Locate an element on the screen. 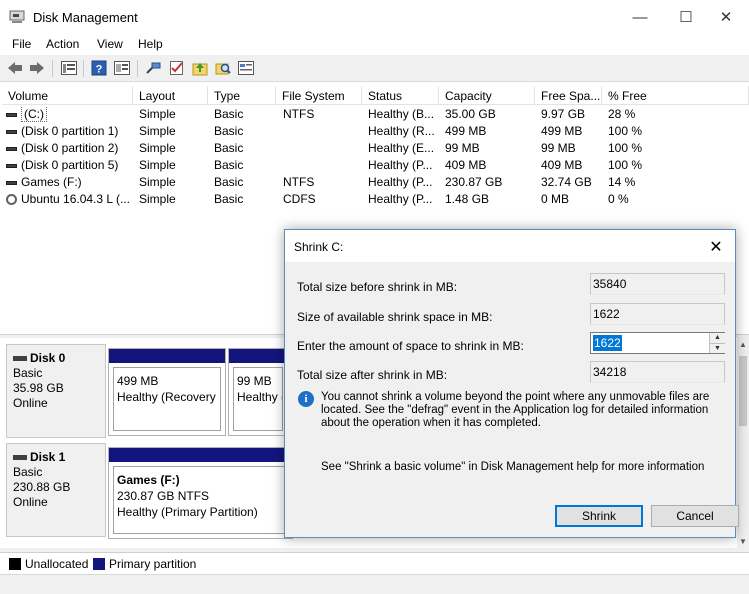 The height and width of the screenshot is (594, 749). disk-0-label: Disk 0 Basic 35.98 GB Online is located at coordinates (56, 391).